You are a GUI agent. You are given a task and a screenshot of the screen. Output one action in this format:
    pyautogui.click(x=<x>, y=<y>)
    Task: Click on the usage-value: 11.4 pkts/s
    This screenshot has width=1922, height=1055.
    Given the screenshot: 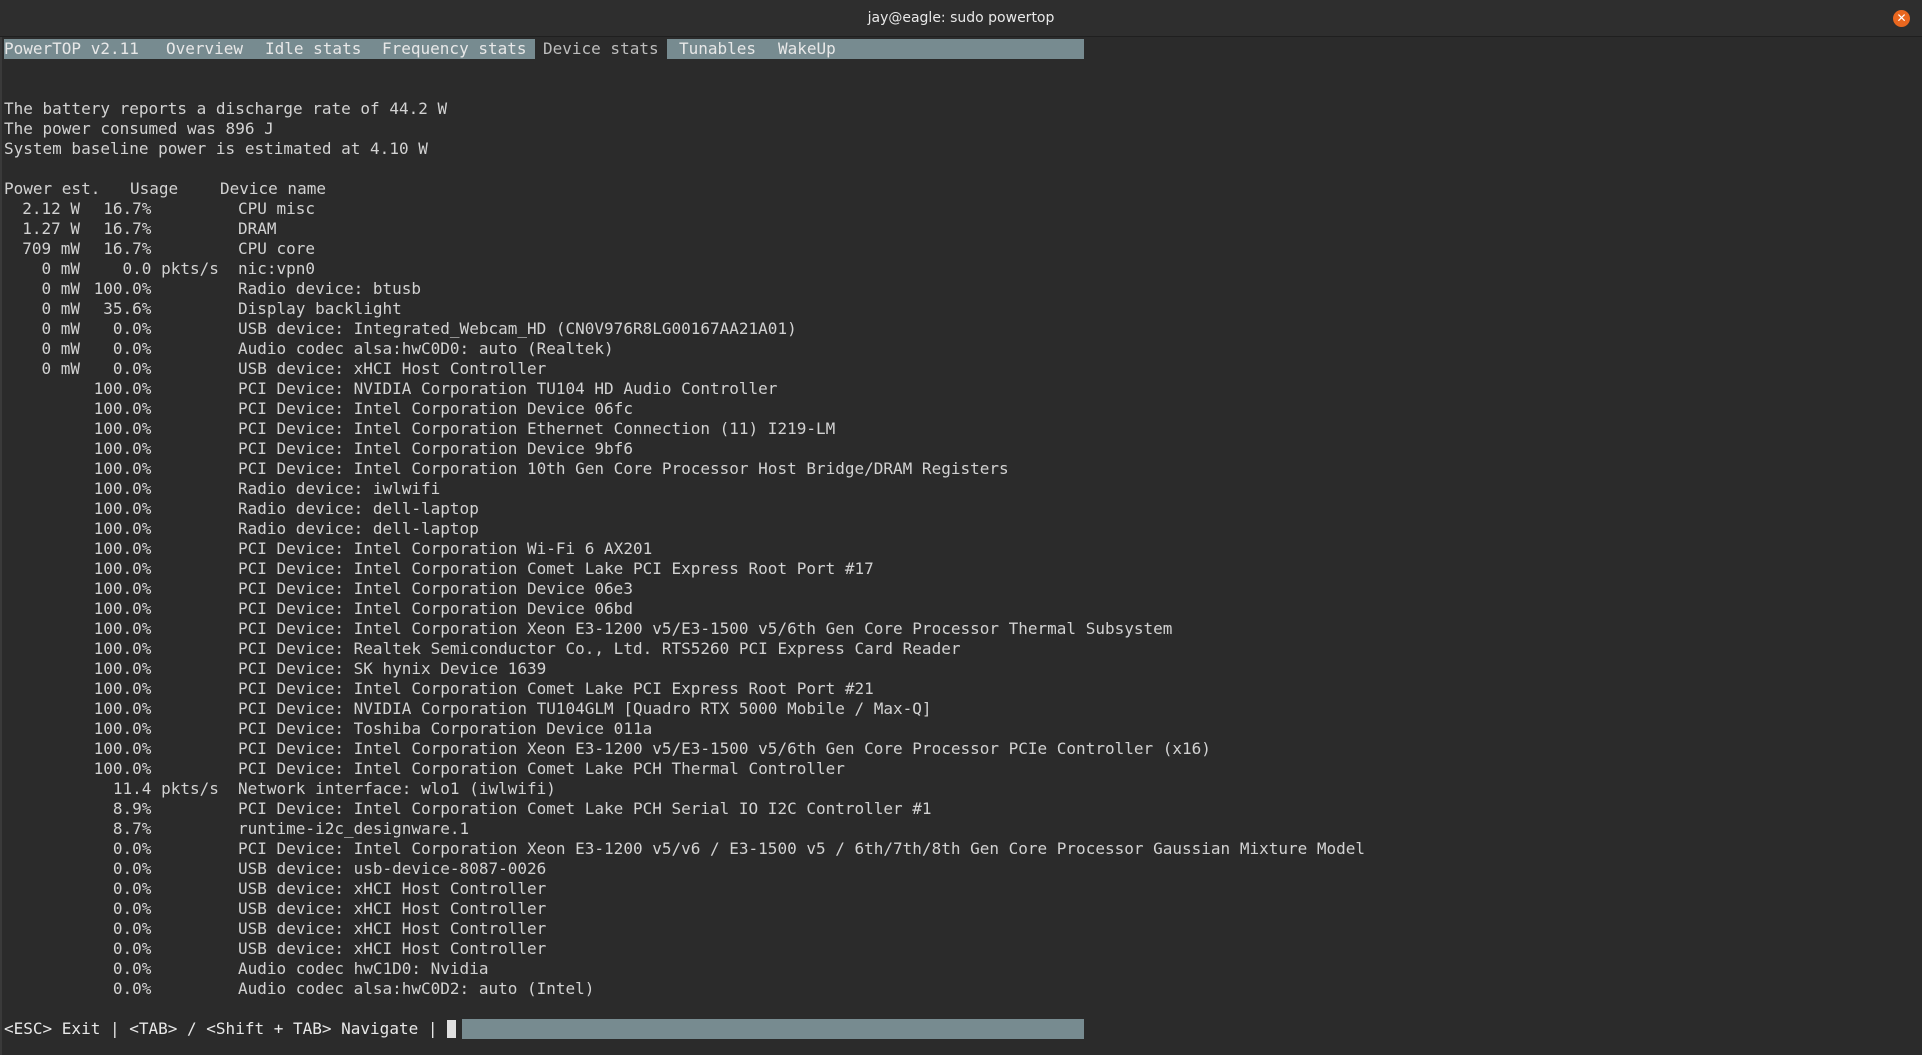 What is the action you would take?
    pyautogui.click(x=151, y=788)
    